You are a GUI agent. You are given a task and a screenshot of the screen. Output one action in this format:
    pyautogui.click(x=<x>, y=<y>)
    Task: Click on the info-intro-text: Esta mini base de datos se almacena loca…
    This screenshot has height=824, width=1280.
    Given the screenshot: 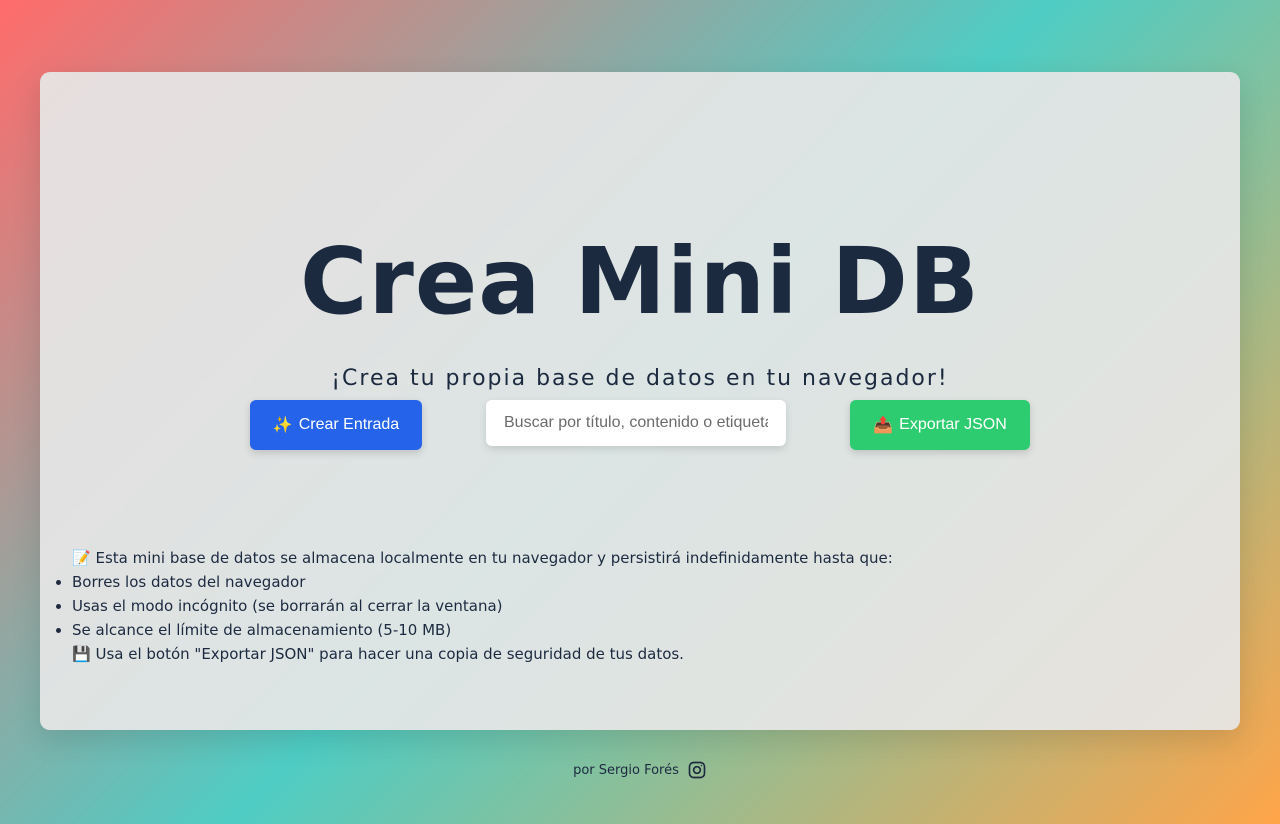 What is the action you would take?
    pyautogui.click(x=494, y=558)
    